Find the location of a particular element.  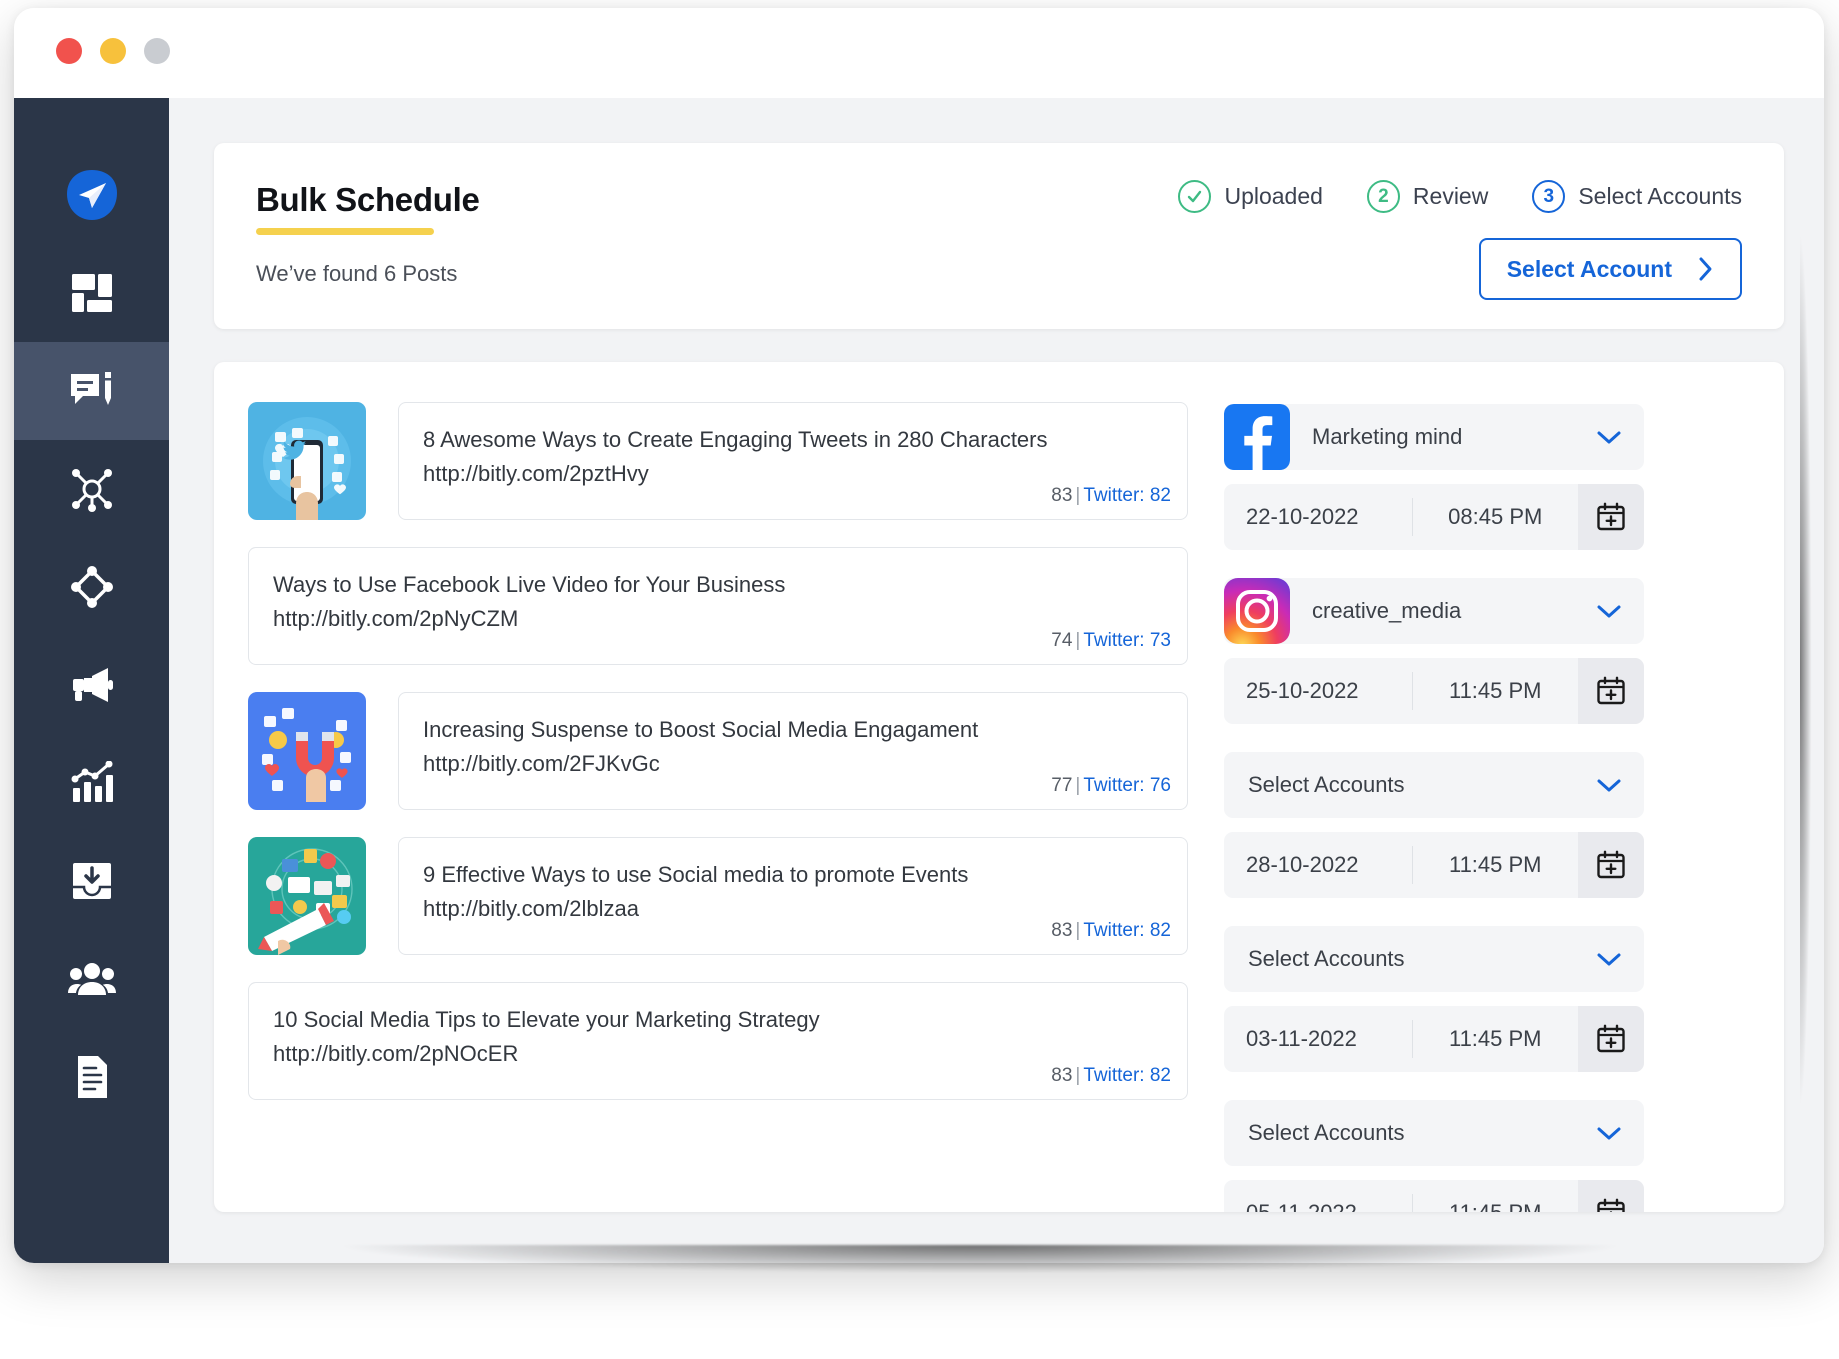

stepper: Uploaded 2 Review 3 Select Accounts is located at coordinates (1460, 196).